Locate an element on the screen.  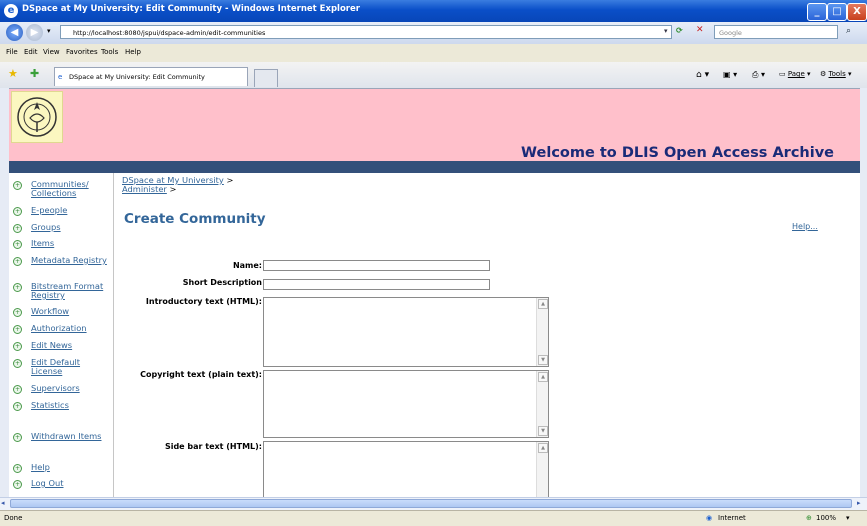
search-icon: ⌕ is located at coordinates (848, 31).